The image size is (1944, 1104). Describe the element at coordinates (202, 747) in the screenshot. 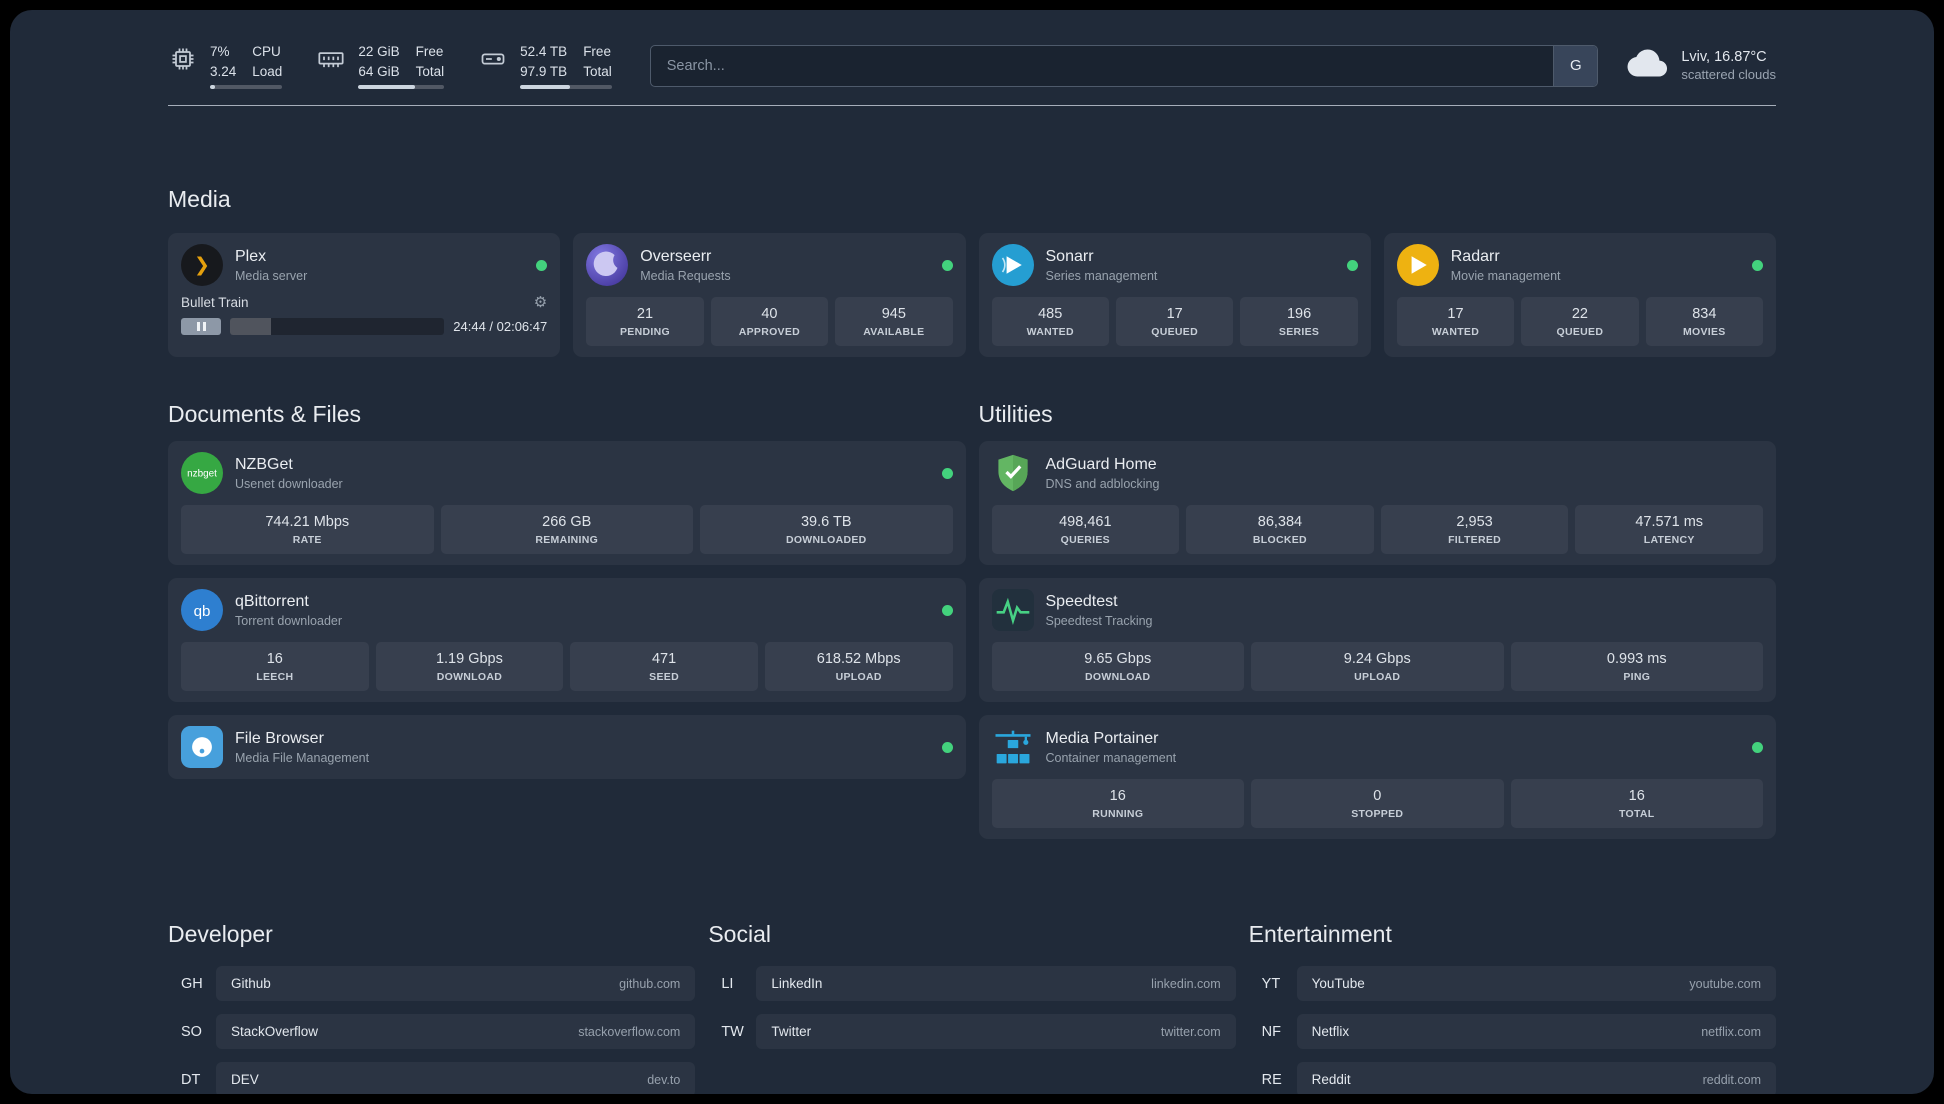

I see `filebrowser-icon` at that location.